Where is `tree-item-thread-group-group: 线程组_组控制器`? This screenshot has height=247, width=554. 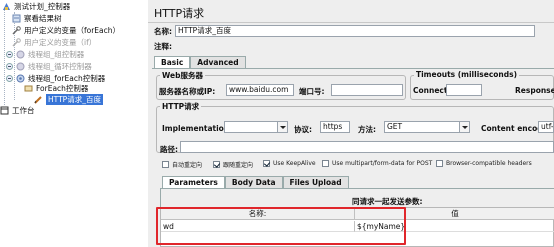 tree-item-thread-group-group: 线程组_组控制器 is located at coordinates (45, 54).